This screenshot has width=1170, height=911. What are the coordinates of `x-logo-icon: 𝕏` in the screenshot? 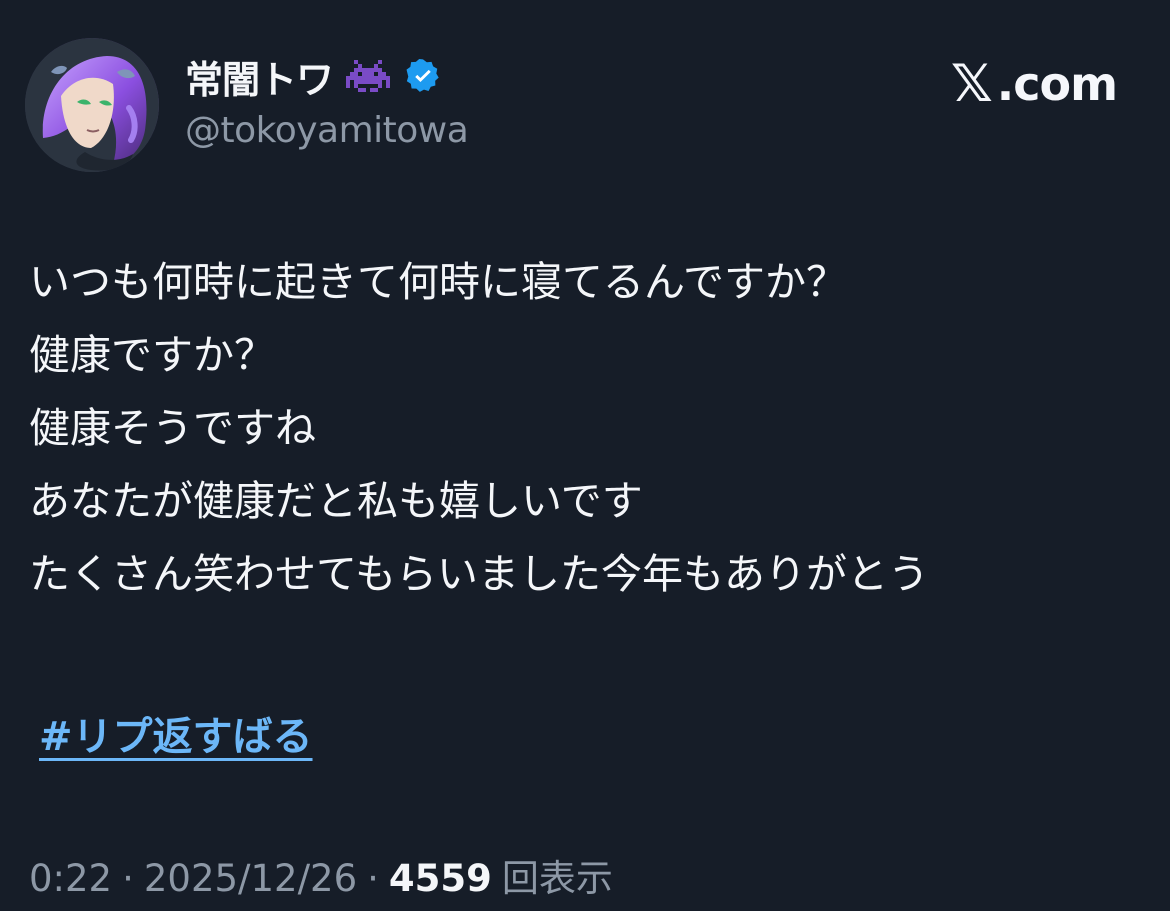 It's located at (971, 84).